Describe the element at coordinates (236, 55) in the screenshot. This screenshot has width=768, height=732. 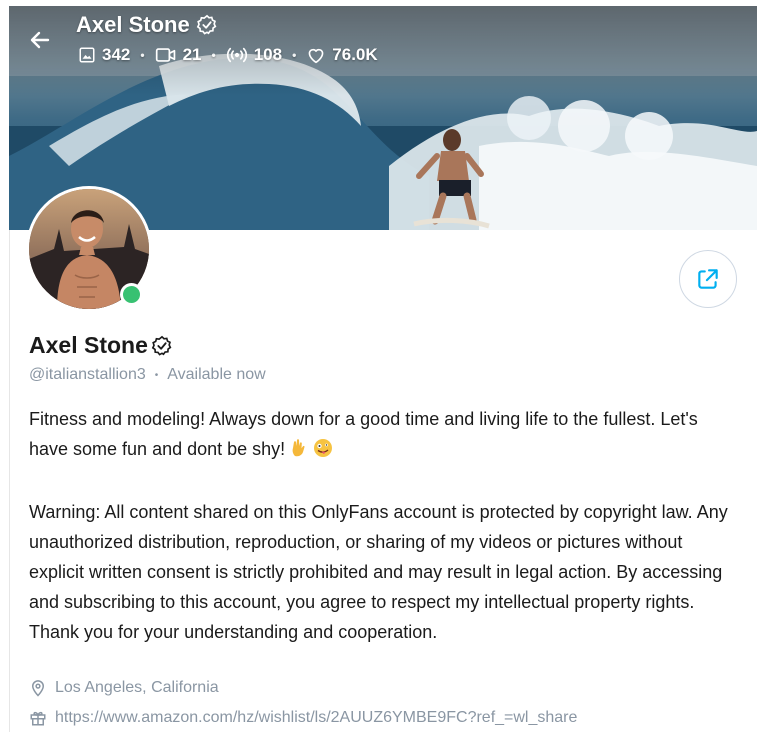
I see `stream-icon` at that location.